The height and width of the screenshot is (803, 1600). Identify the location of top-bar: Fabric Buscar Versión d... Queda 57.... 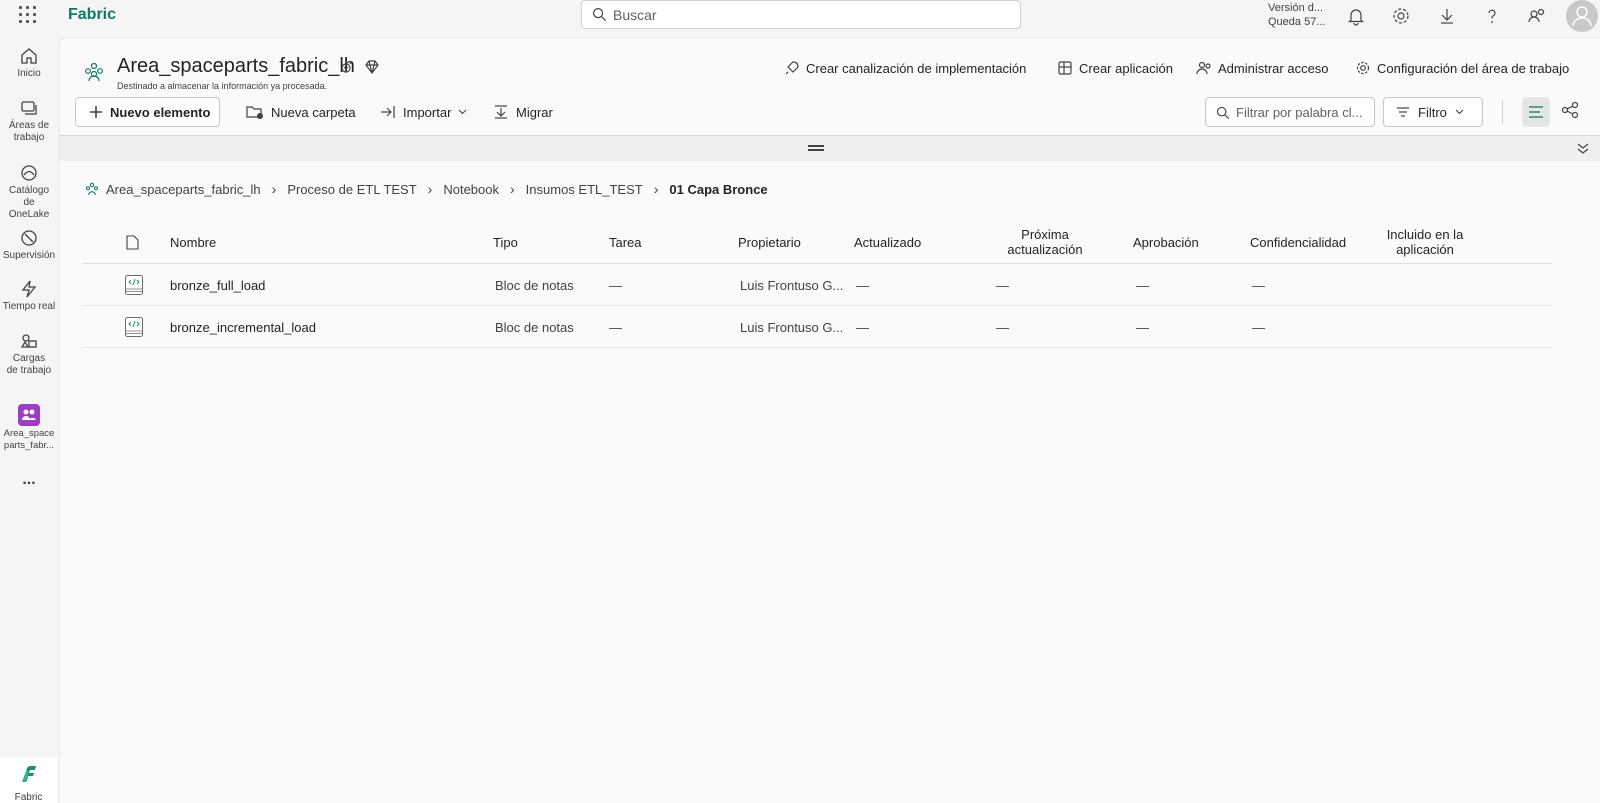
(800, 16).